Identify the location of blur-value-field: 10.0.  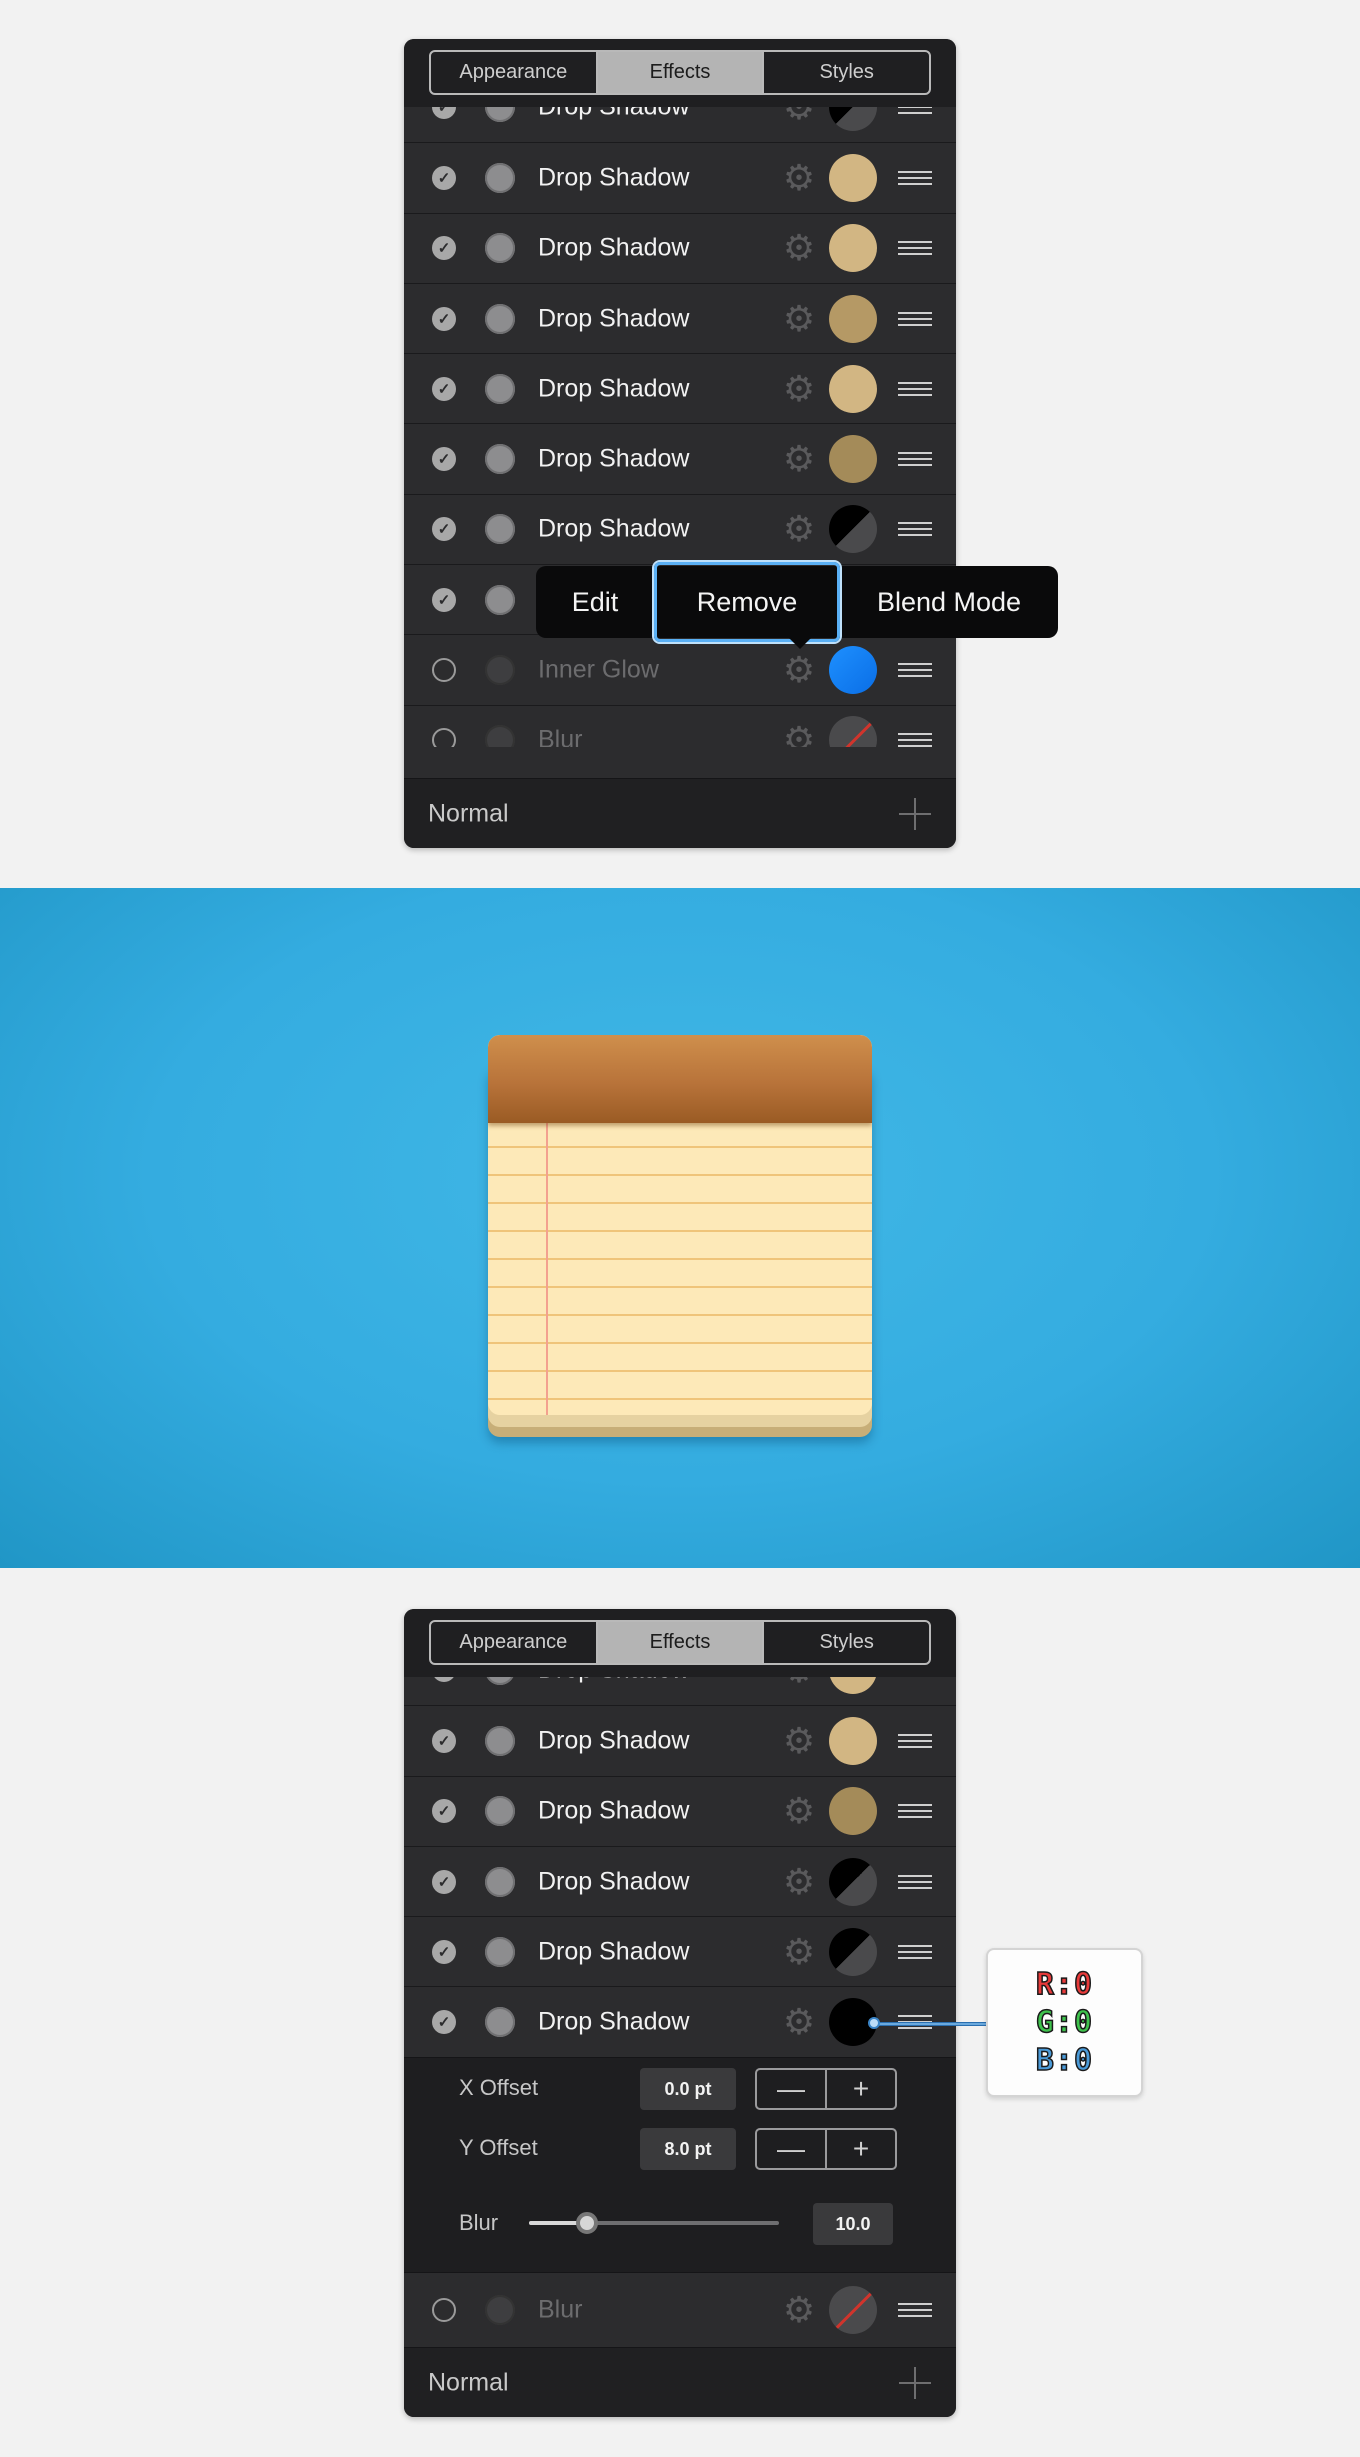
(853, 2224).